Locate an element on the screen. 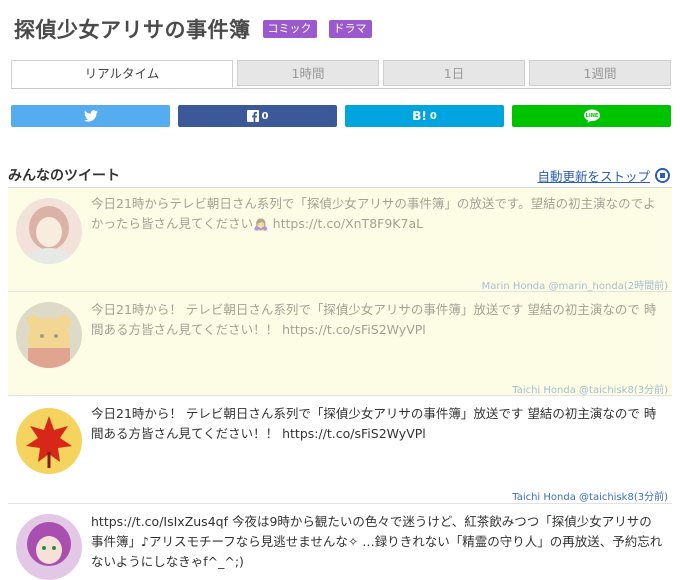  stop-icon is located at coordinates (662, 175).